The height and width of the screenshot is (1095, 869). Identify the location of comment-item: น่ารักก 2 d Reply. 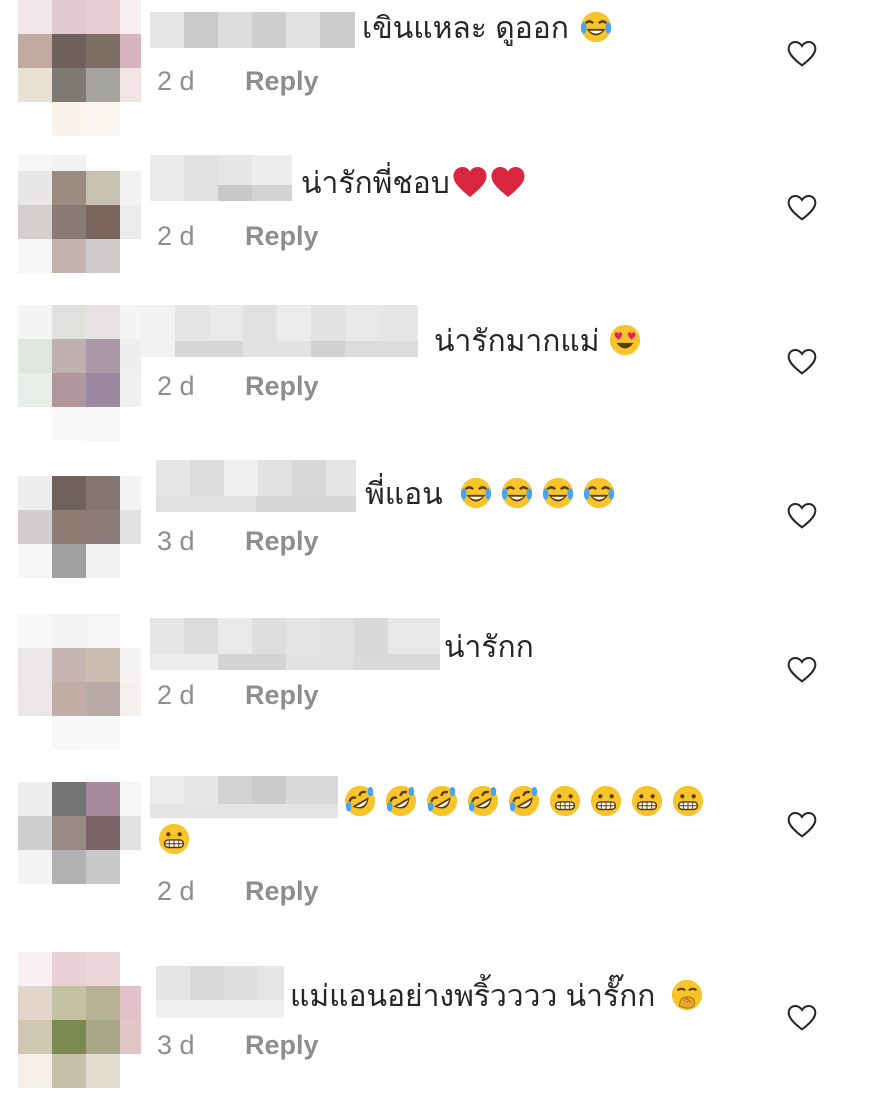
(434, 689).